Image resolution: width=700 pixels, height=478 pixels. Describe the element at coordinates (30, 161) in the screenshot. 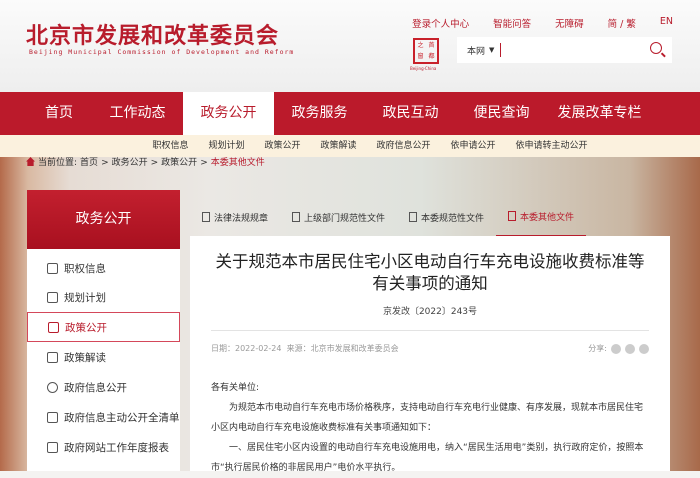

I see `home-icon` at that location.